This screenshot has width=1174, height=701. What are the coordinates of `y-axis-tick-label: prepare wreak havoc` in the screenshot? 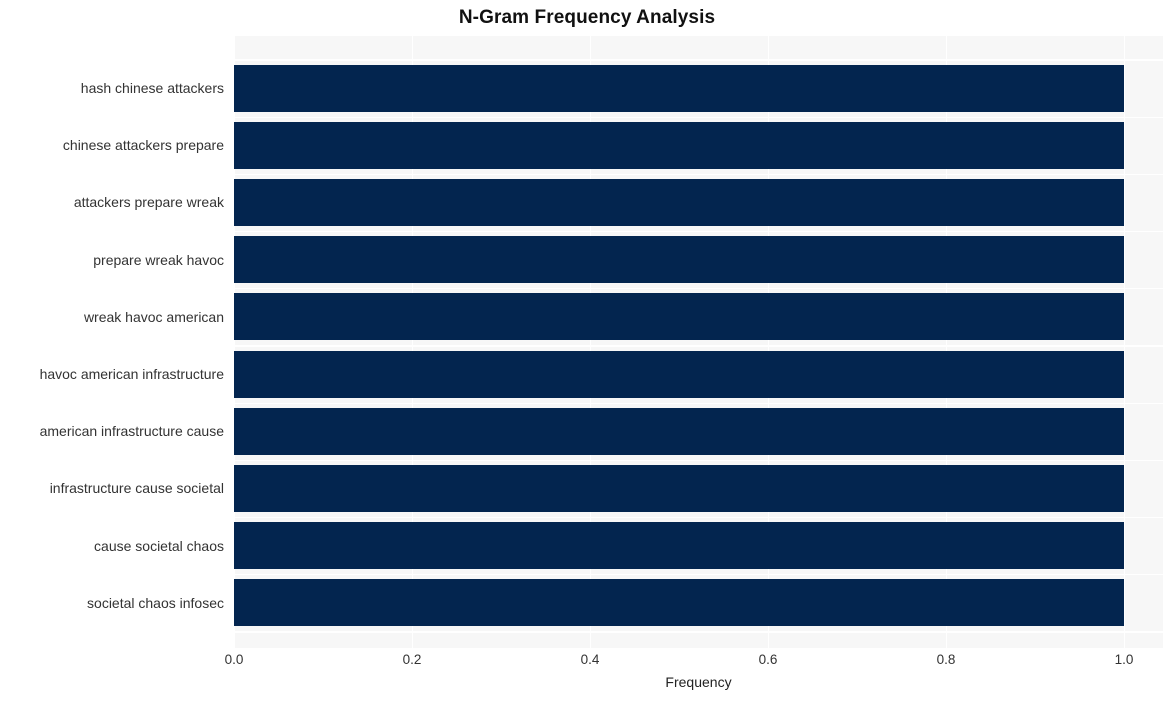 It's located at (158, 259).